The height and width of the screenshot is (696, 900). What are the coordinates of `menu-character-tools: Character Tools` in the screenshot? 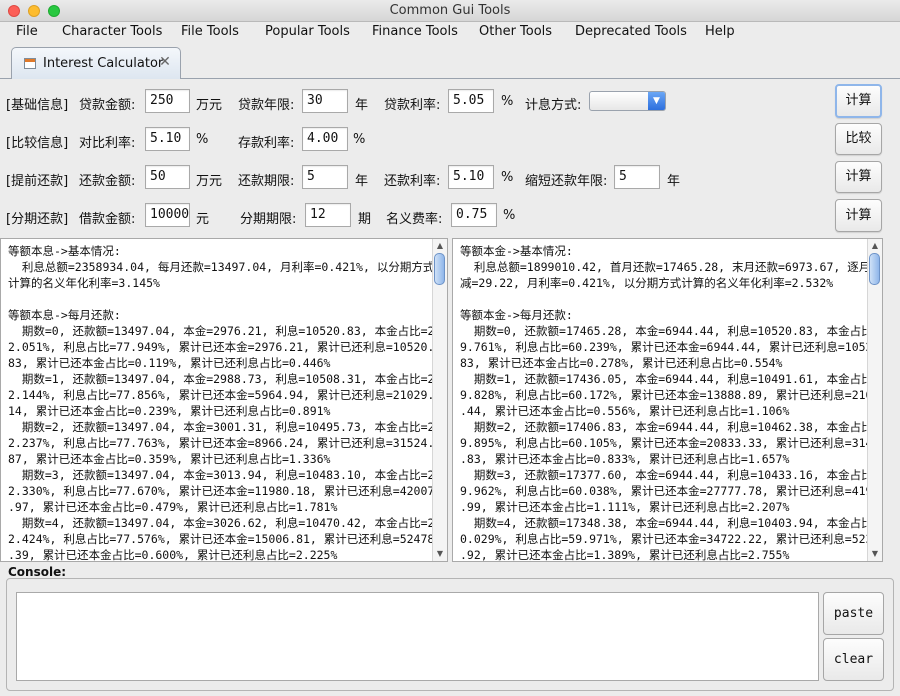 It's located at (112, 31).